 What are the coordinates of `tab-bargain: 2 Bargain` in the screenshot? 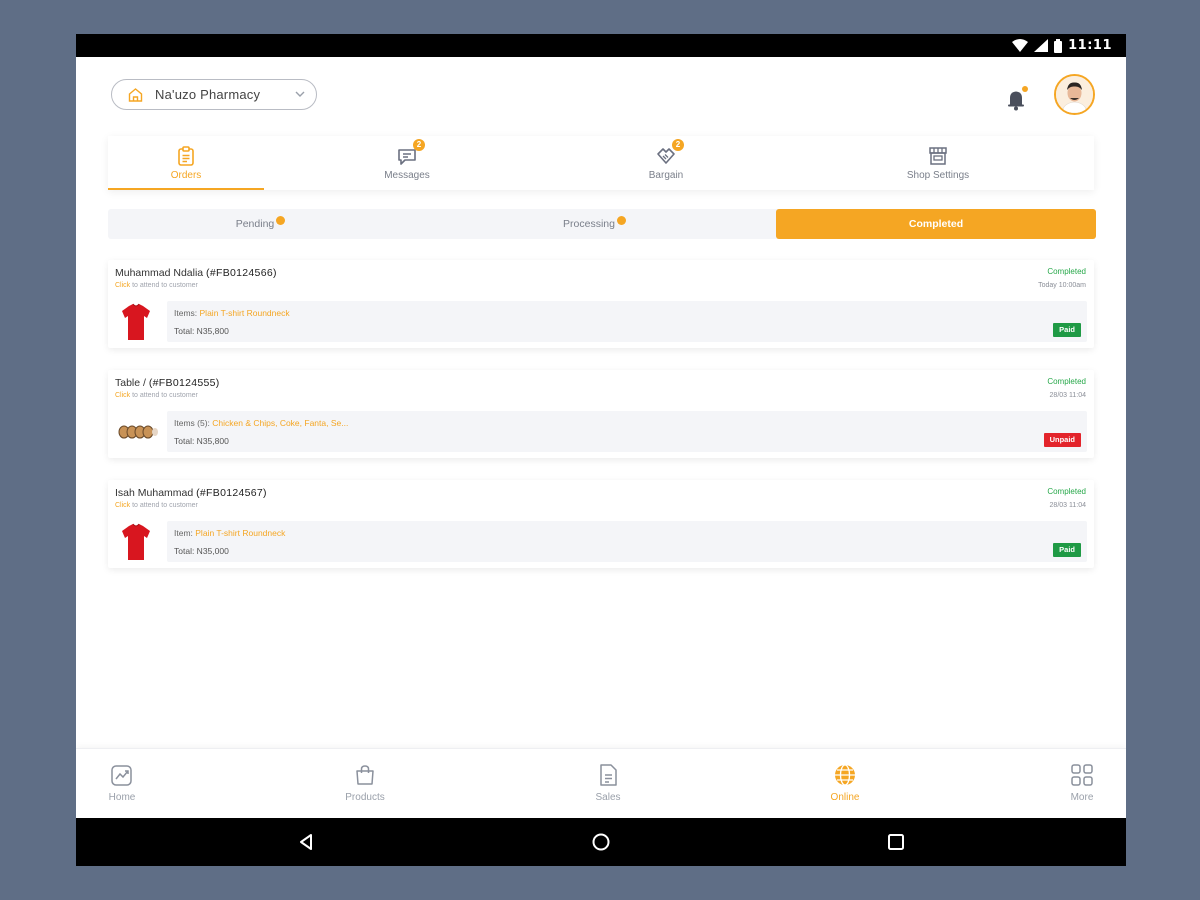 It's located at (666, 163).